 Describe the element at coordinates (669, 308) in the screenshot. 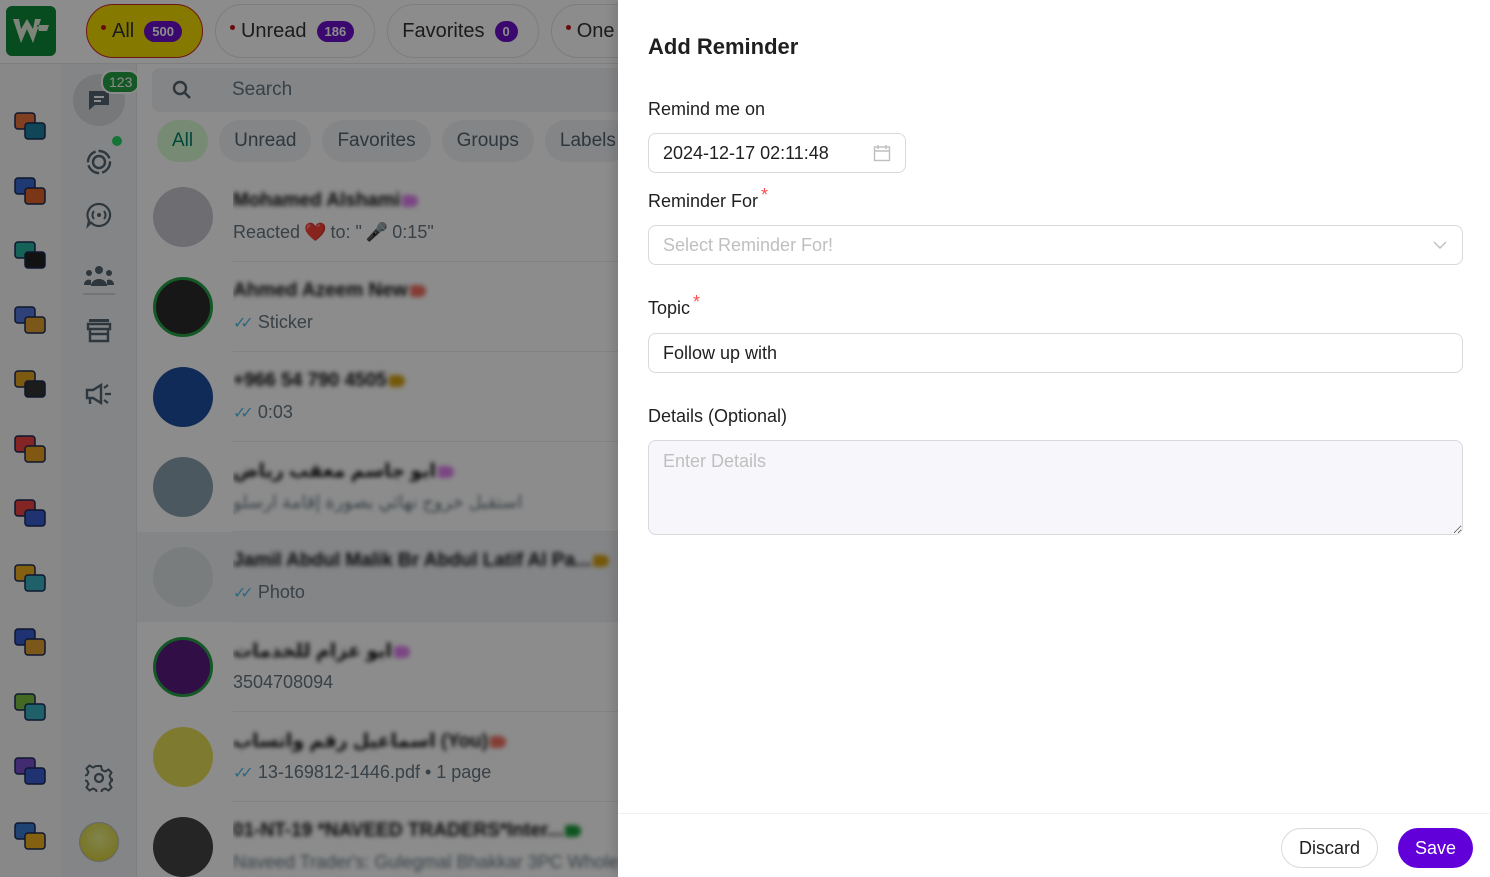

I see `topic-label-text: Topic` at that location.